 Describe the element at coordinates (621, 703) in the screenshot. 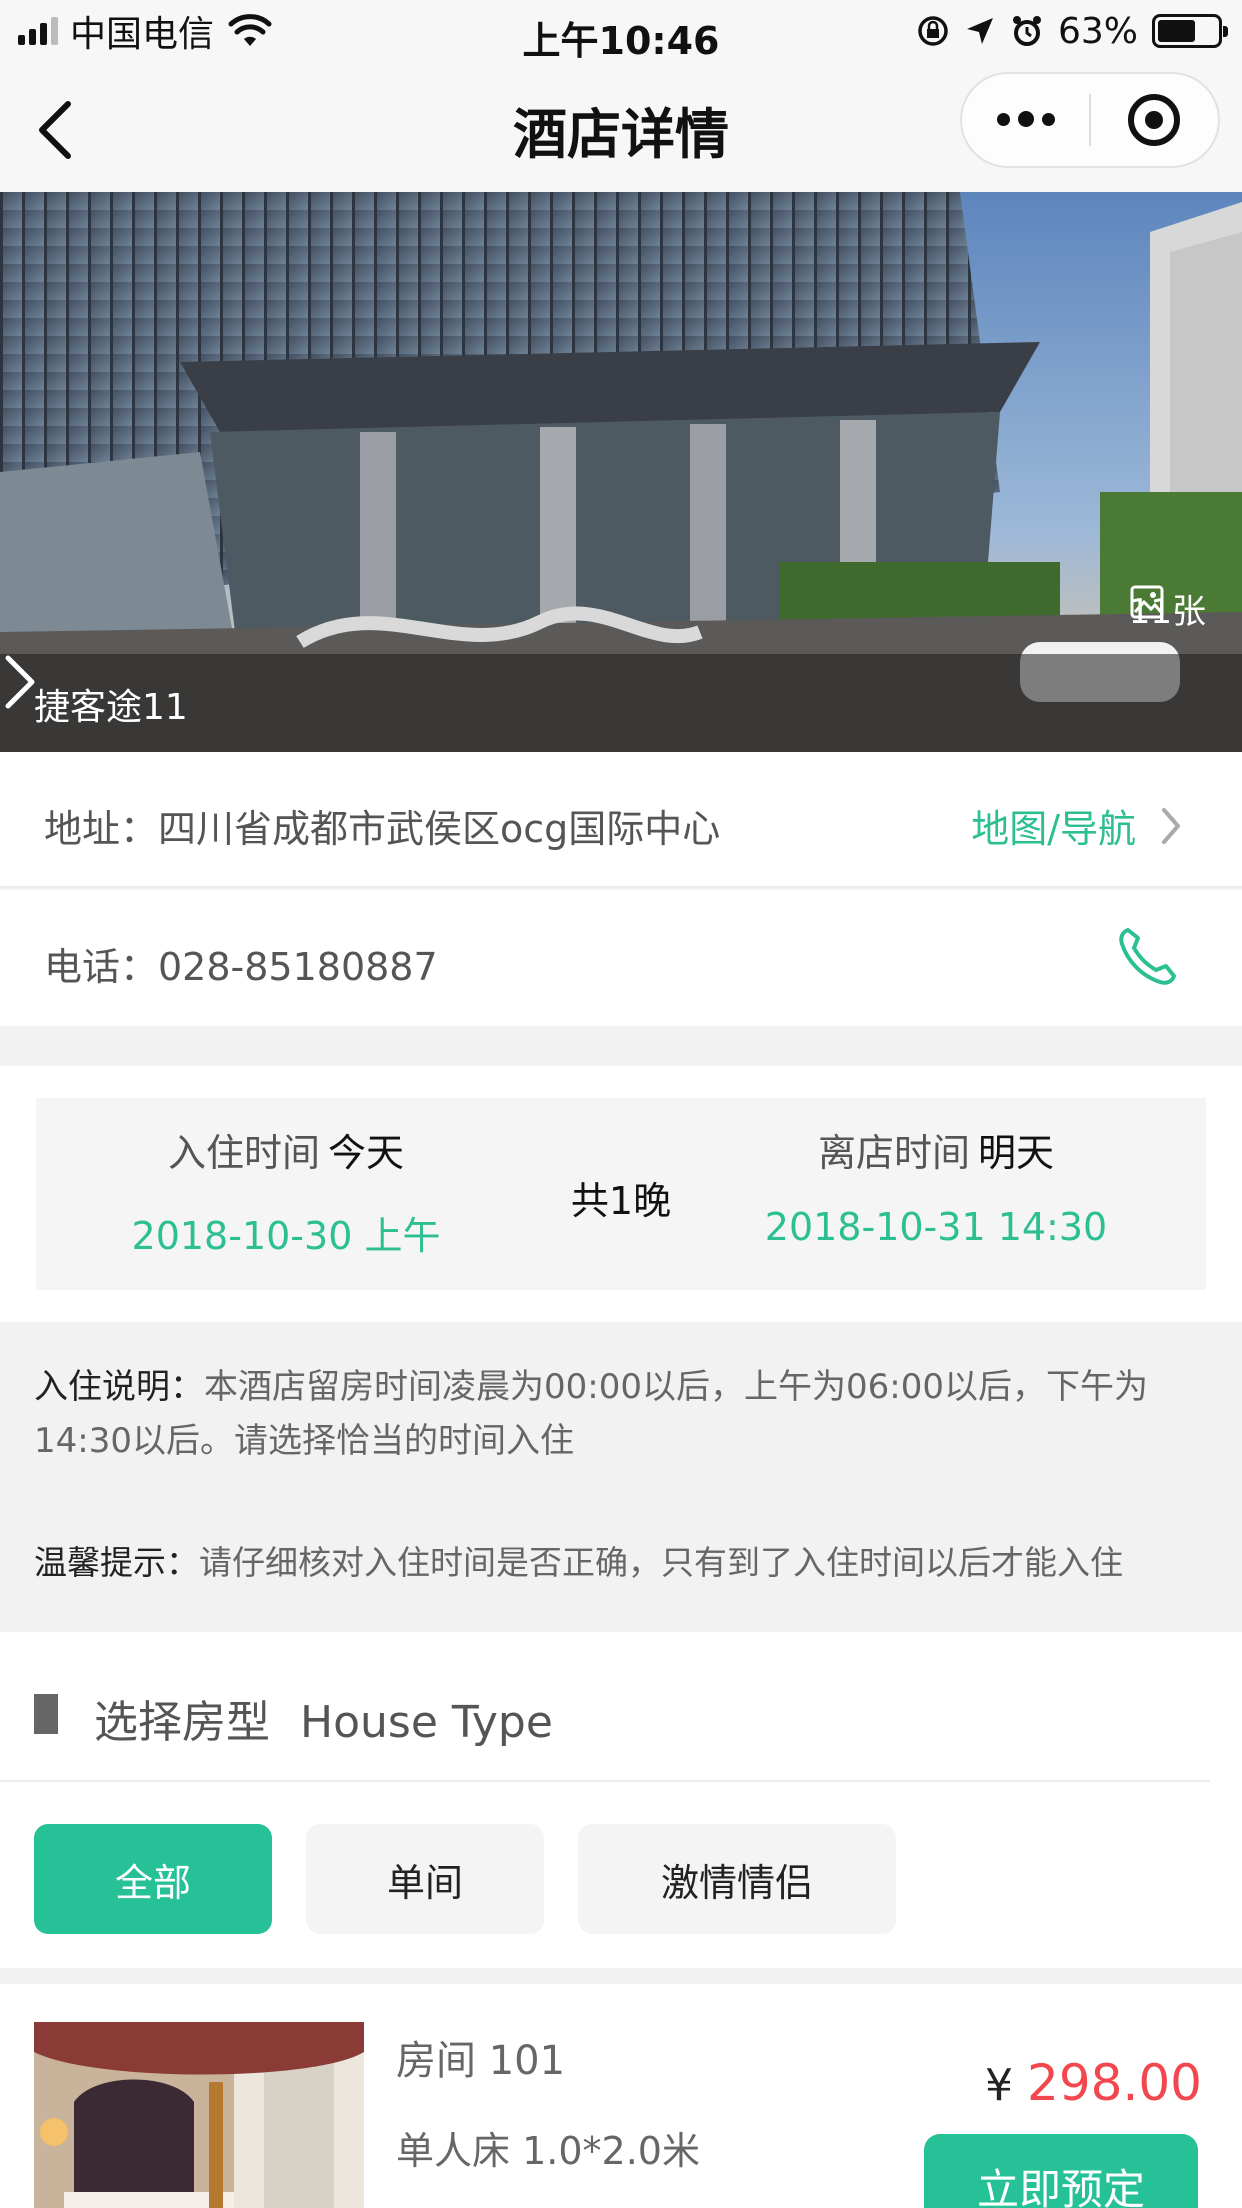

I see `hotel-name-bar: 捷客途11` at that location.